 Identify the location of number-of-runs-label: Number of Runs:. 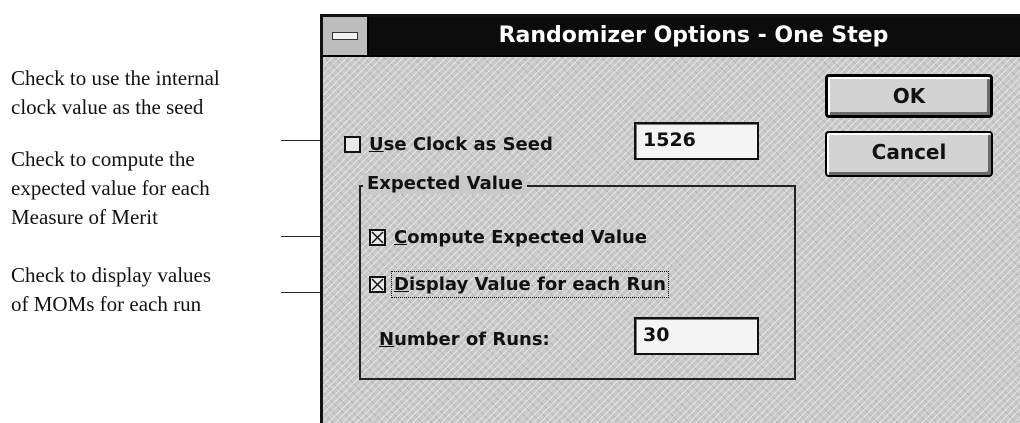
(464, 339).